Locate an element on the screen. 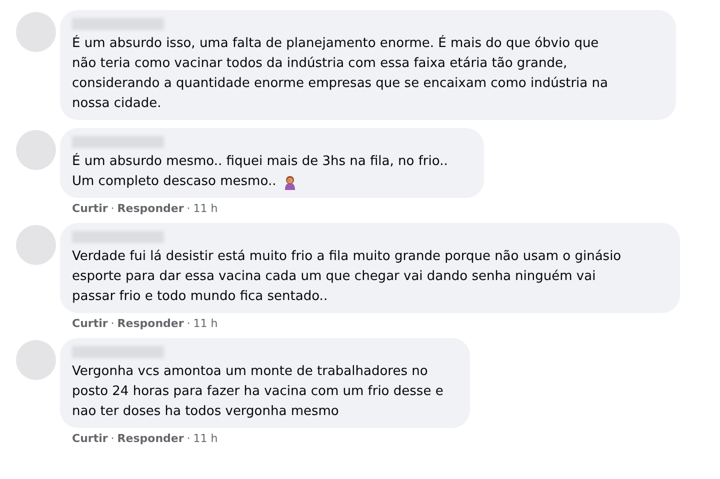 The height and width of the screenshot is (479, 720). comment-text-line: considerando a quantidade enorme empresas que se encaixam como indústria na is located at coordinates (340, 84).